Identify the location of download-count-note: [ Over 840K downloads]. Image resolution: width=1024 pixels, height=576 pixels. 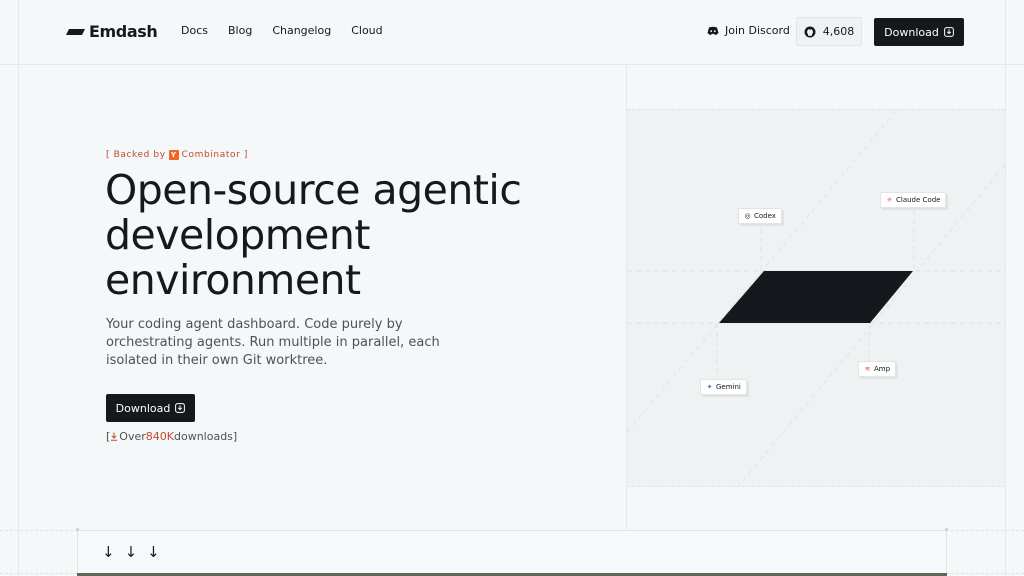
(171, 436).